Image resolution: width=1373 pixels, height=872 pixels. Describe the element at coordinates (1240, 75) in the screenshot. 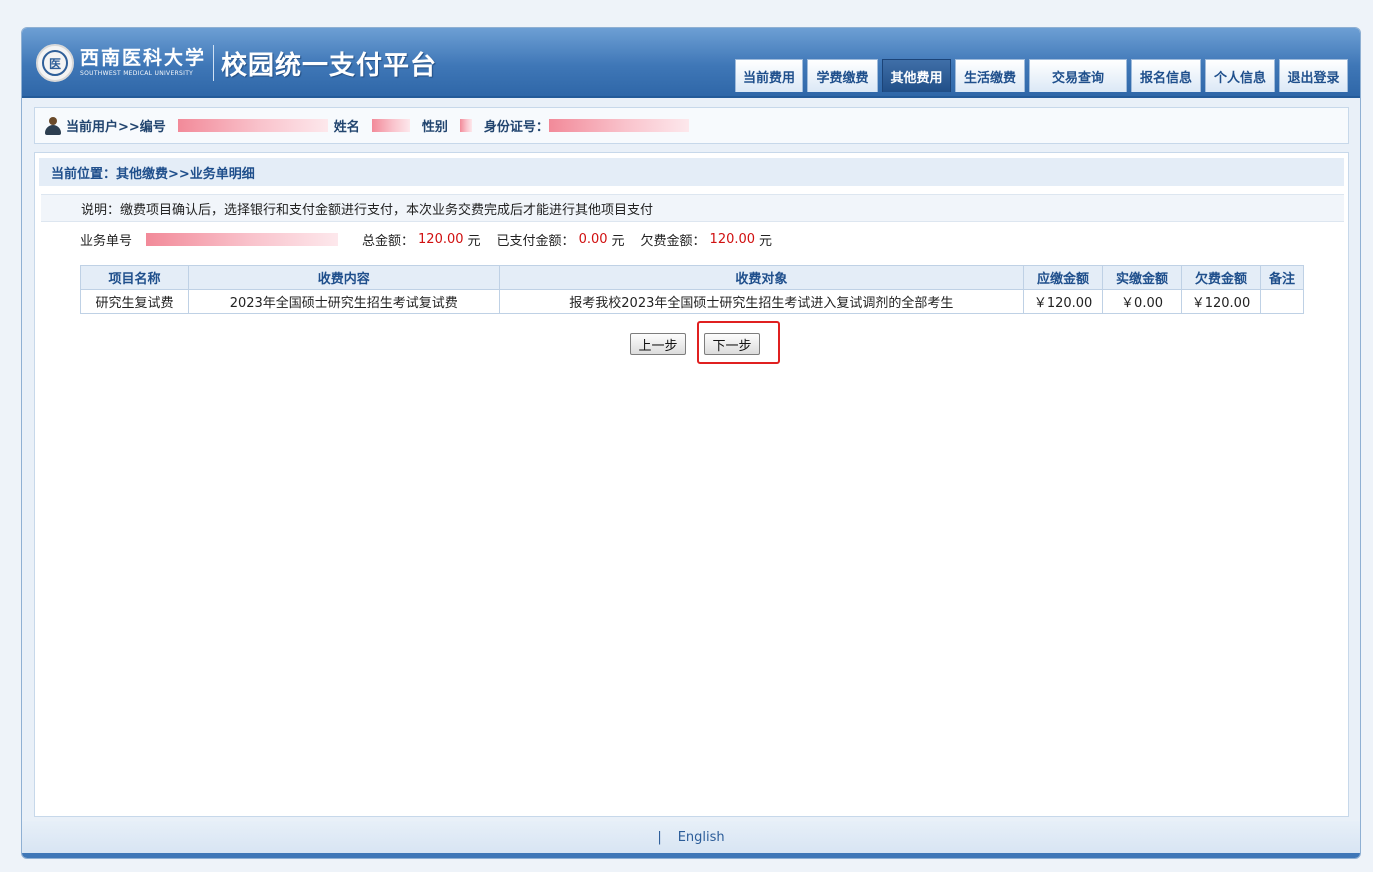

I see `nav-tab-personal-info: 个人信息` at that location.